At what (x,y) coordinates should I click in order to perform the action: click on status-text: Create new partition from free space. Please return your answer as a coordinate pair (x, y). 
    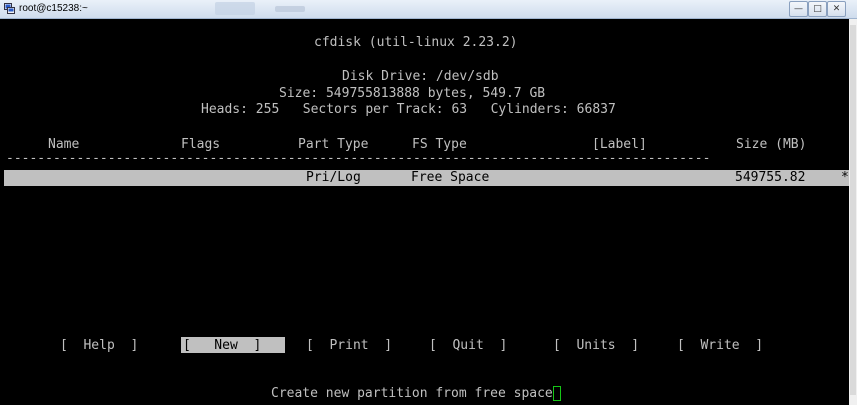
    Looking at the image, I should click on (412, 393).